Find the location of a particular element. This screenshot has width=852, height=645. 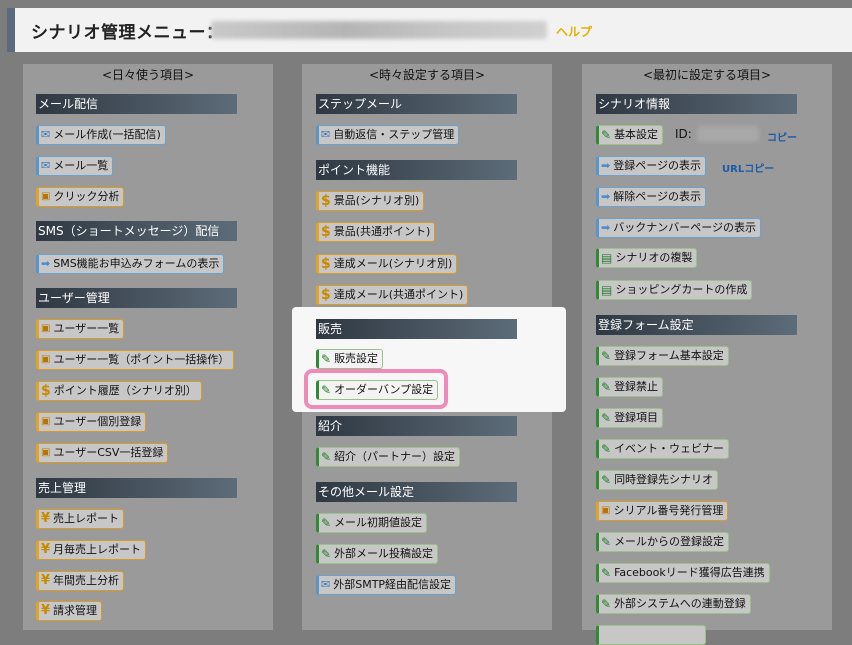

event-webinar-button: ✎ イベント・ウェビナー is located at coordinates (663, 449).